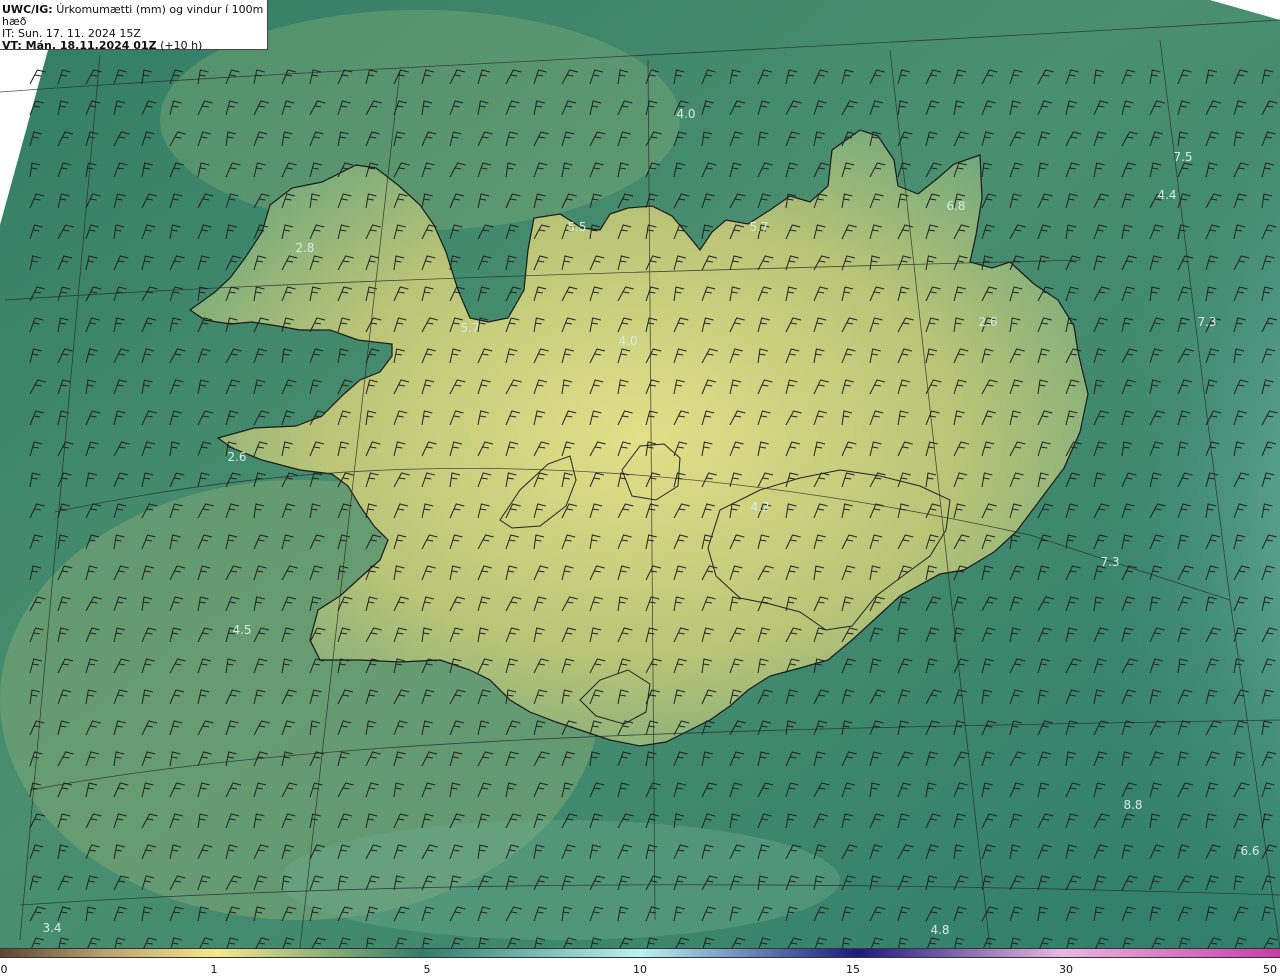  Describe the element at coordinates (305, 248) in the screenshot. I see `value-label: 2.8` at that location.